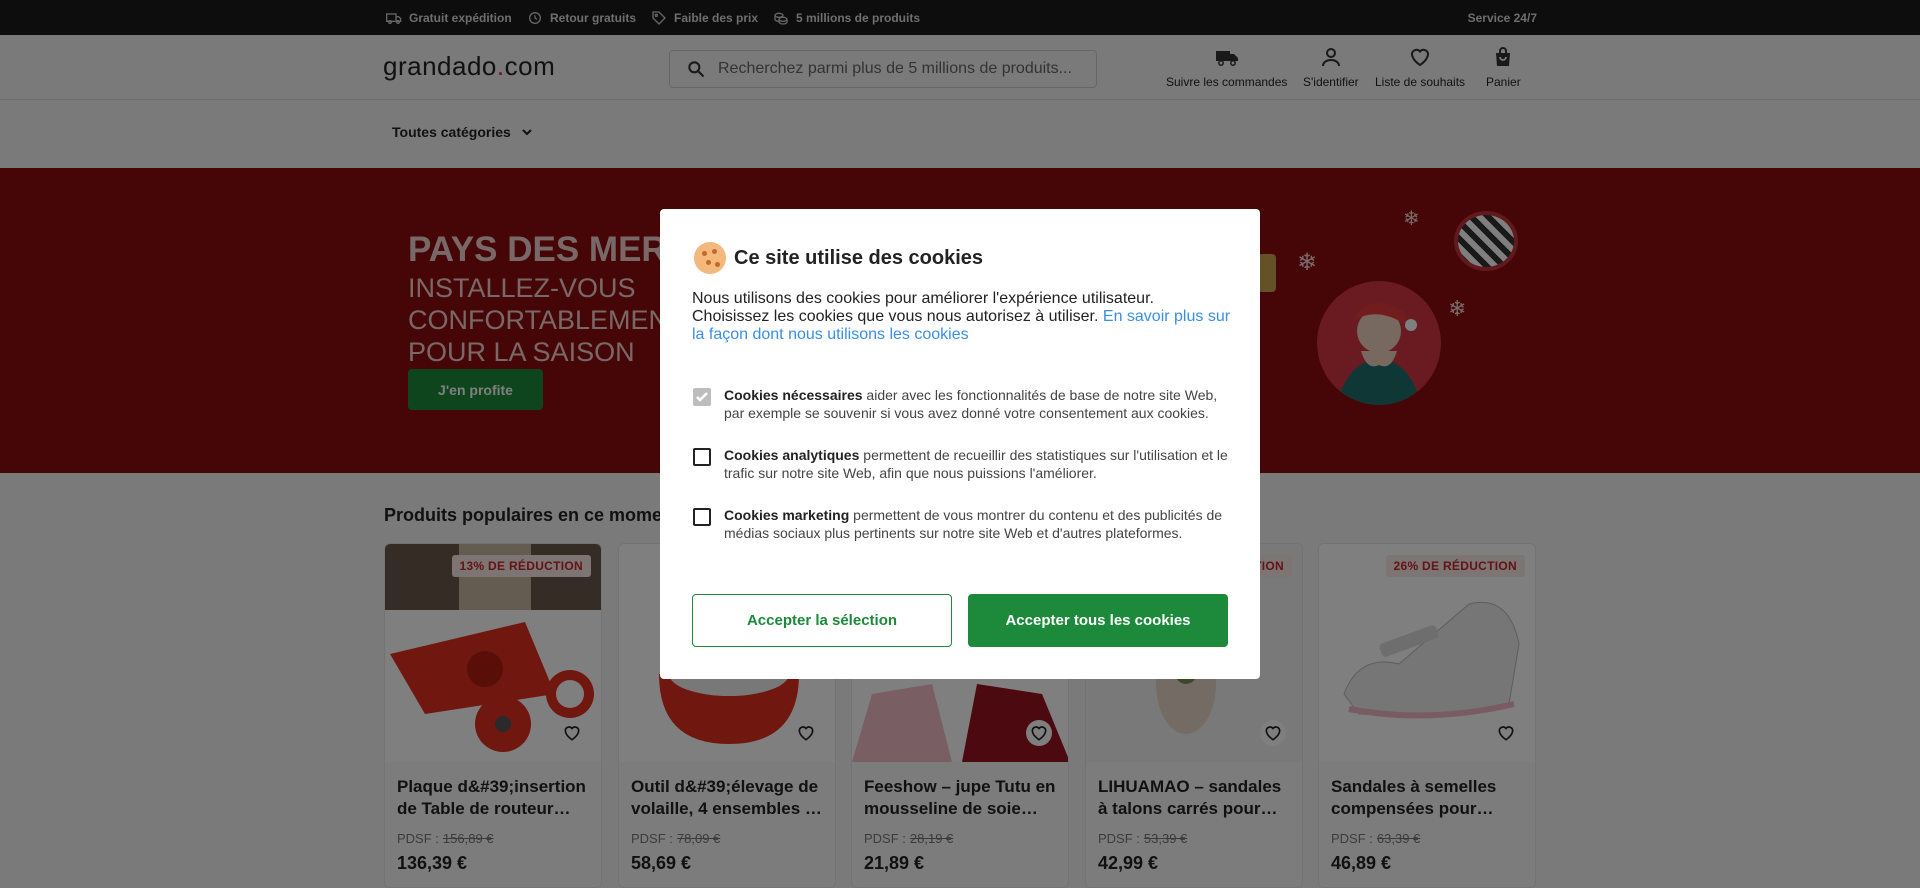 The width and height of the screenshot is (1920, 888). I want to click on check-icon, so click(702, 397).